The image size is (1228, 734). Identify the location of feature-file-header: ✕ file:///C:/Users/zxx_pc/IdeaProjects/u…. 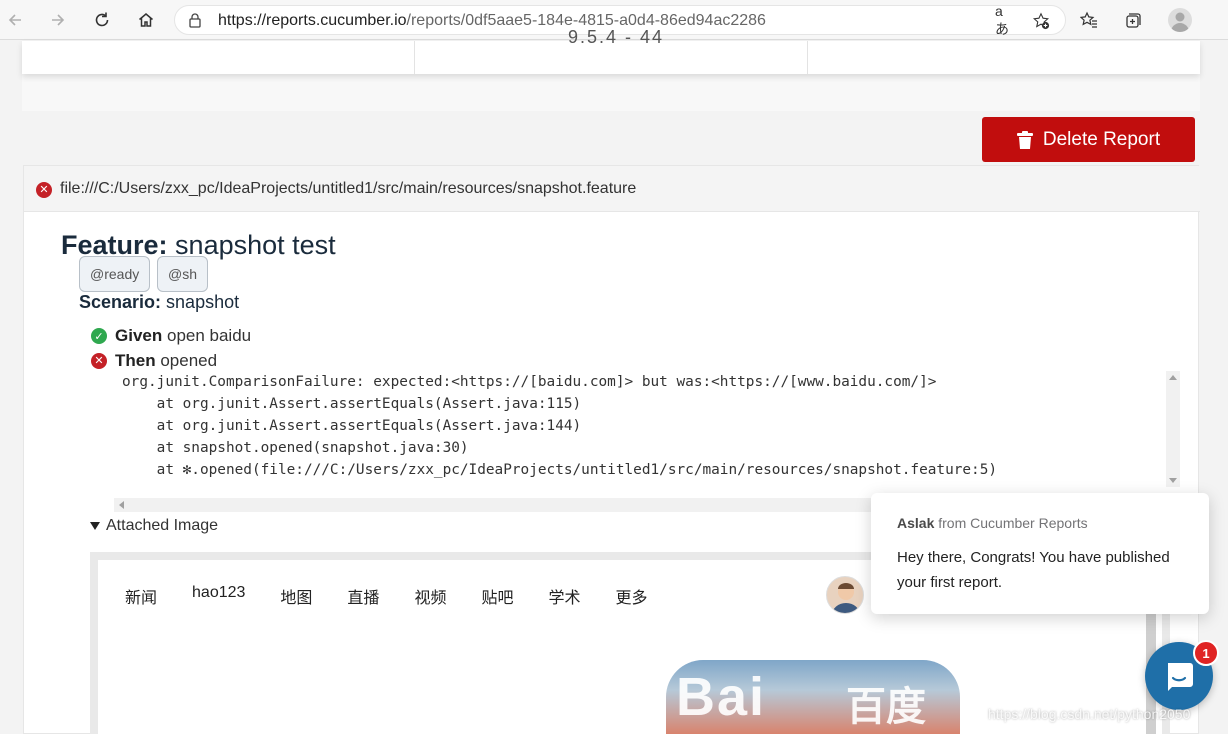
(612, 189).